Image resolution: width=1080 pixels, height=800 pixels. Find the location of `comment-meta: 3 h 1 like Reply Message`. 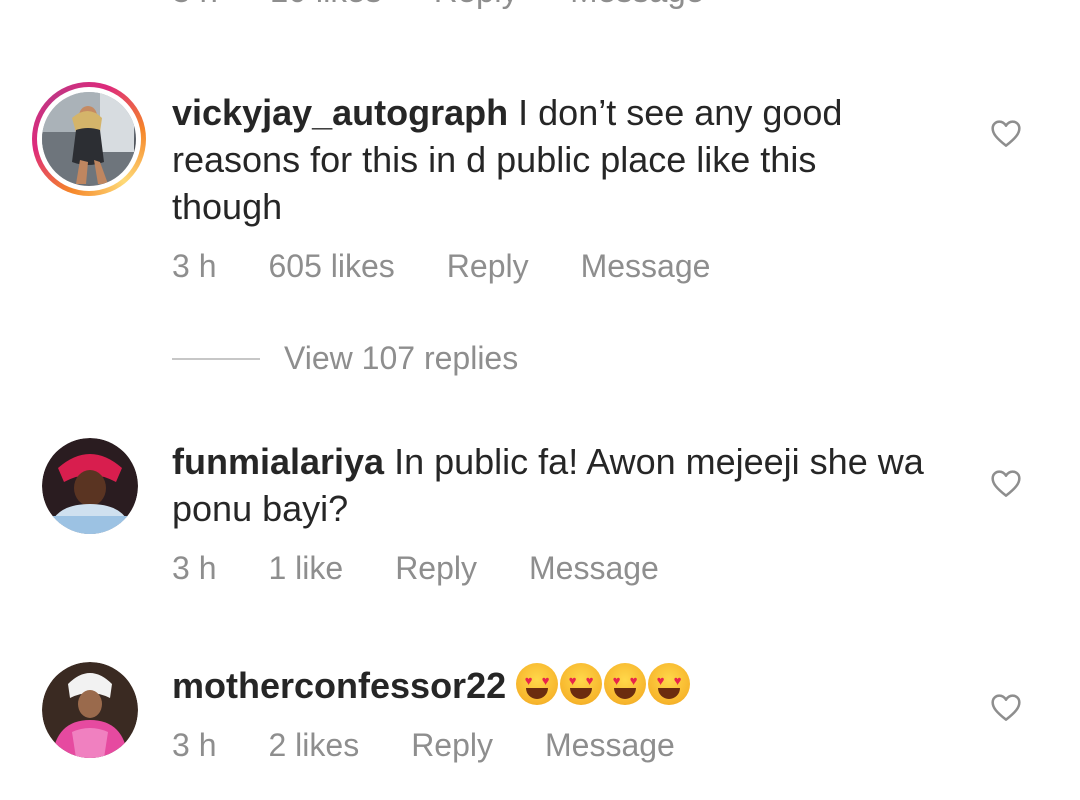

comment-meta: 3 h 1 like Reply Message is located at coordinates (441, 568).